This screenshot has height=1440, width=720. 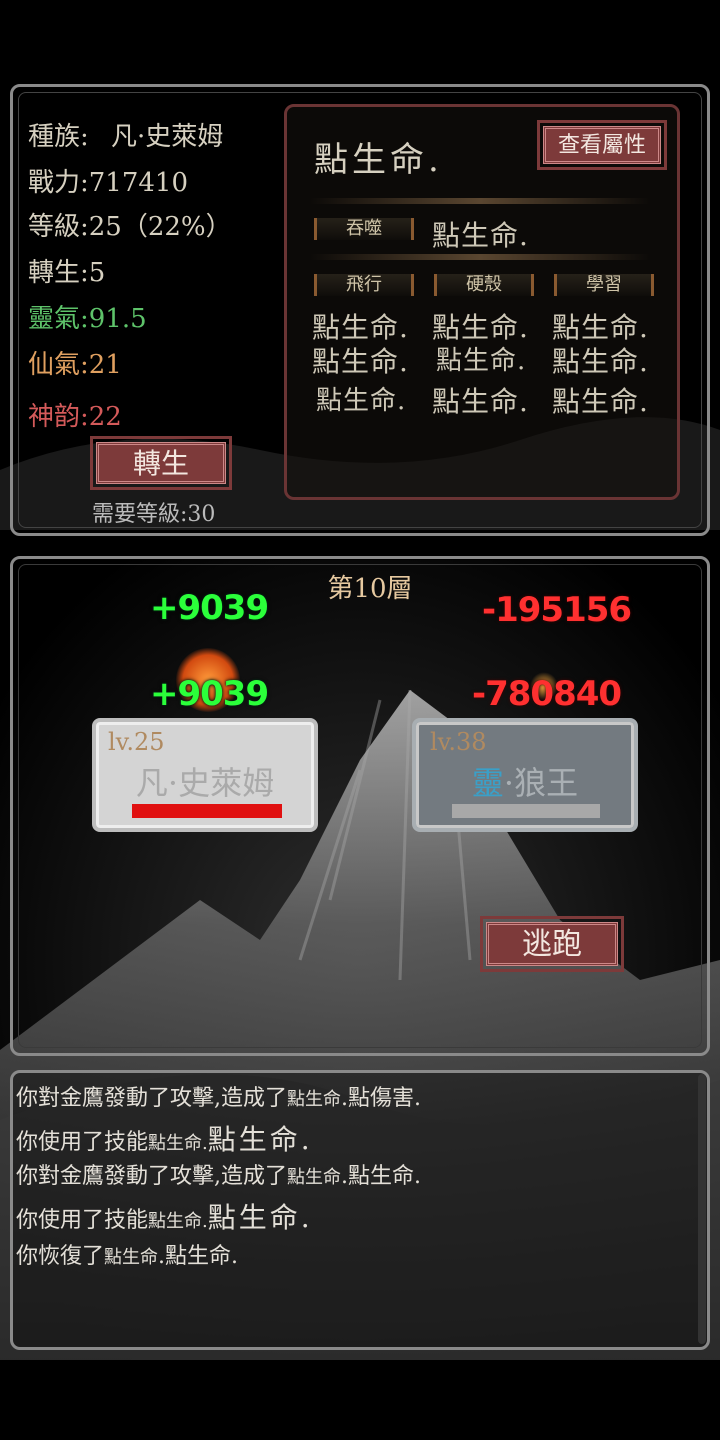 I want to click on enemy-unit-card: lv.38 靈·狼王, so click(x=525, y=775).